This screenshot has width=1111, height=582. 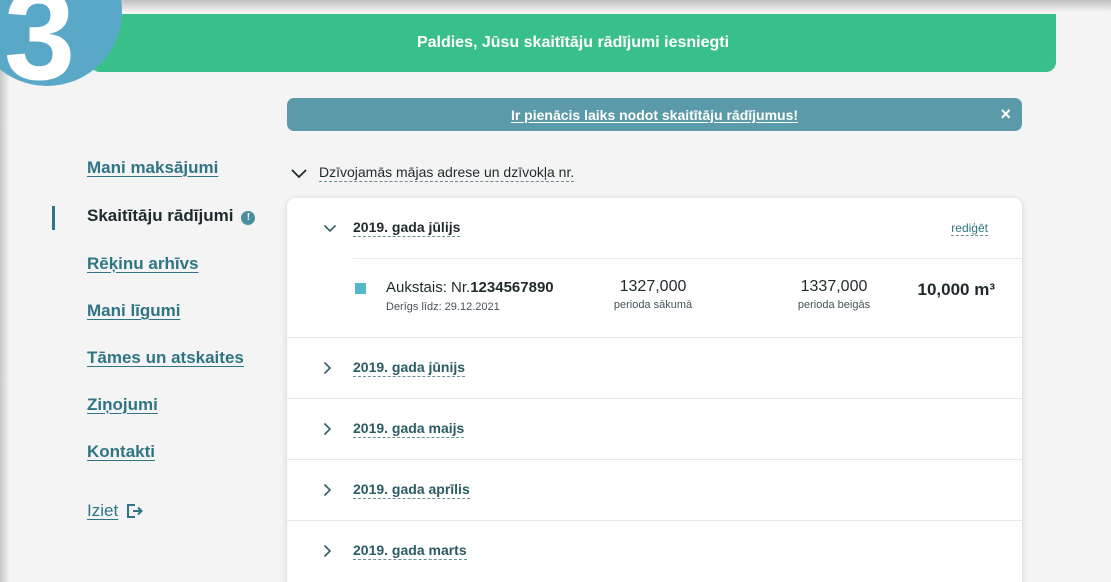 What do you see at coordinates (134, 311) in the screenshot?
I see `sidebar-item-mani-ligumi: Mani līgumi` at bounding box center [134, 311].